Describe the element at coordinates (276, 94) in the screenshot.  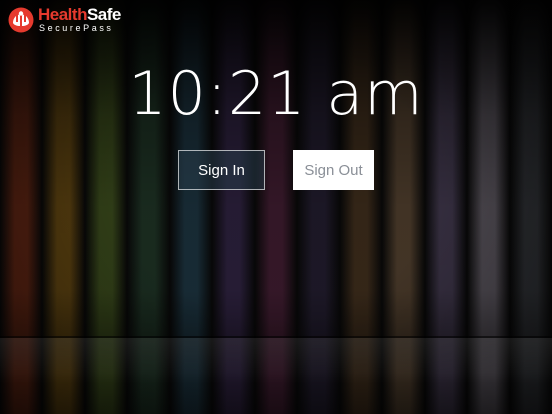
I see `clock-display: 10:21 am` at that location.